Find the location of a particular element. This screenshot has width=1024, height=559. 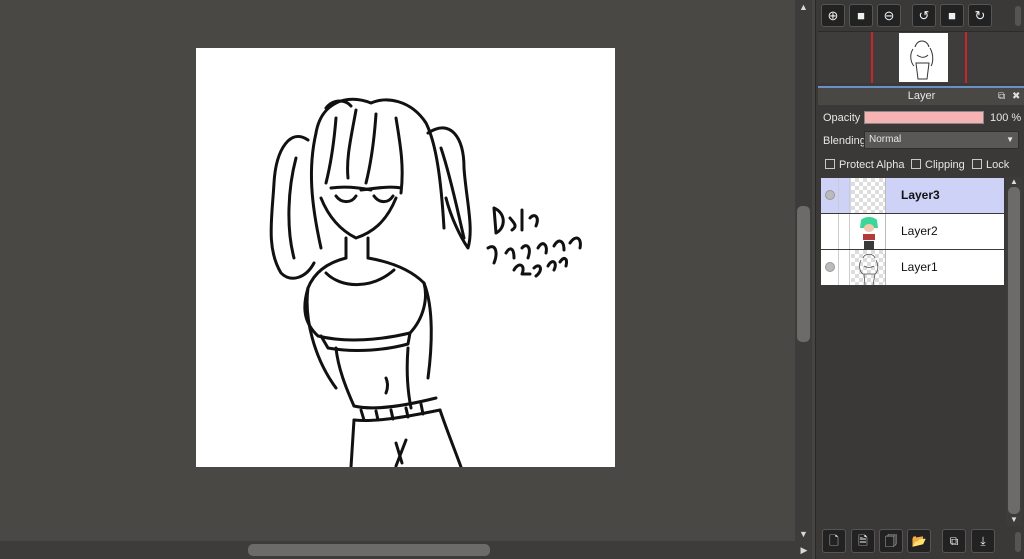

layer-list-scrollbar: ▲ ▼ is located at coordinates (1014, 351).